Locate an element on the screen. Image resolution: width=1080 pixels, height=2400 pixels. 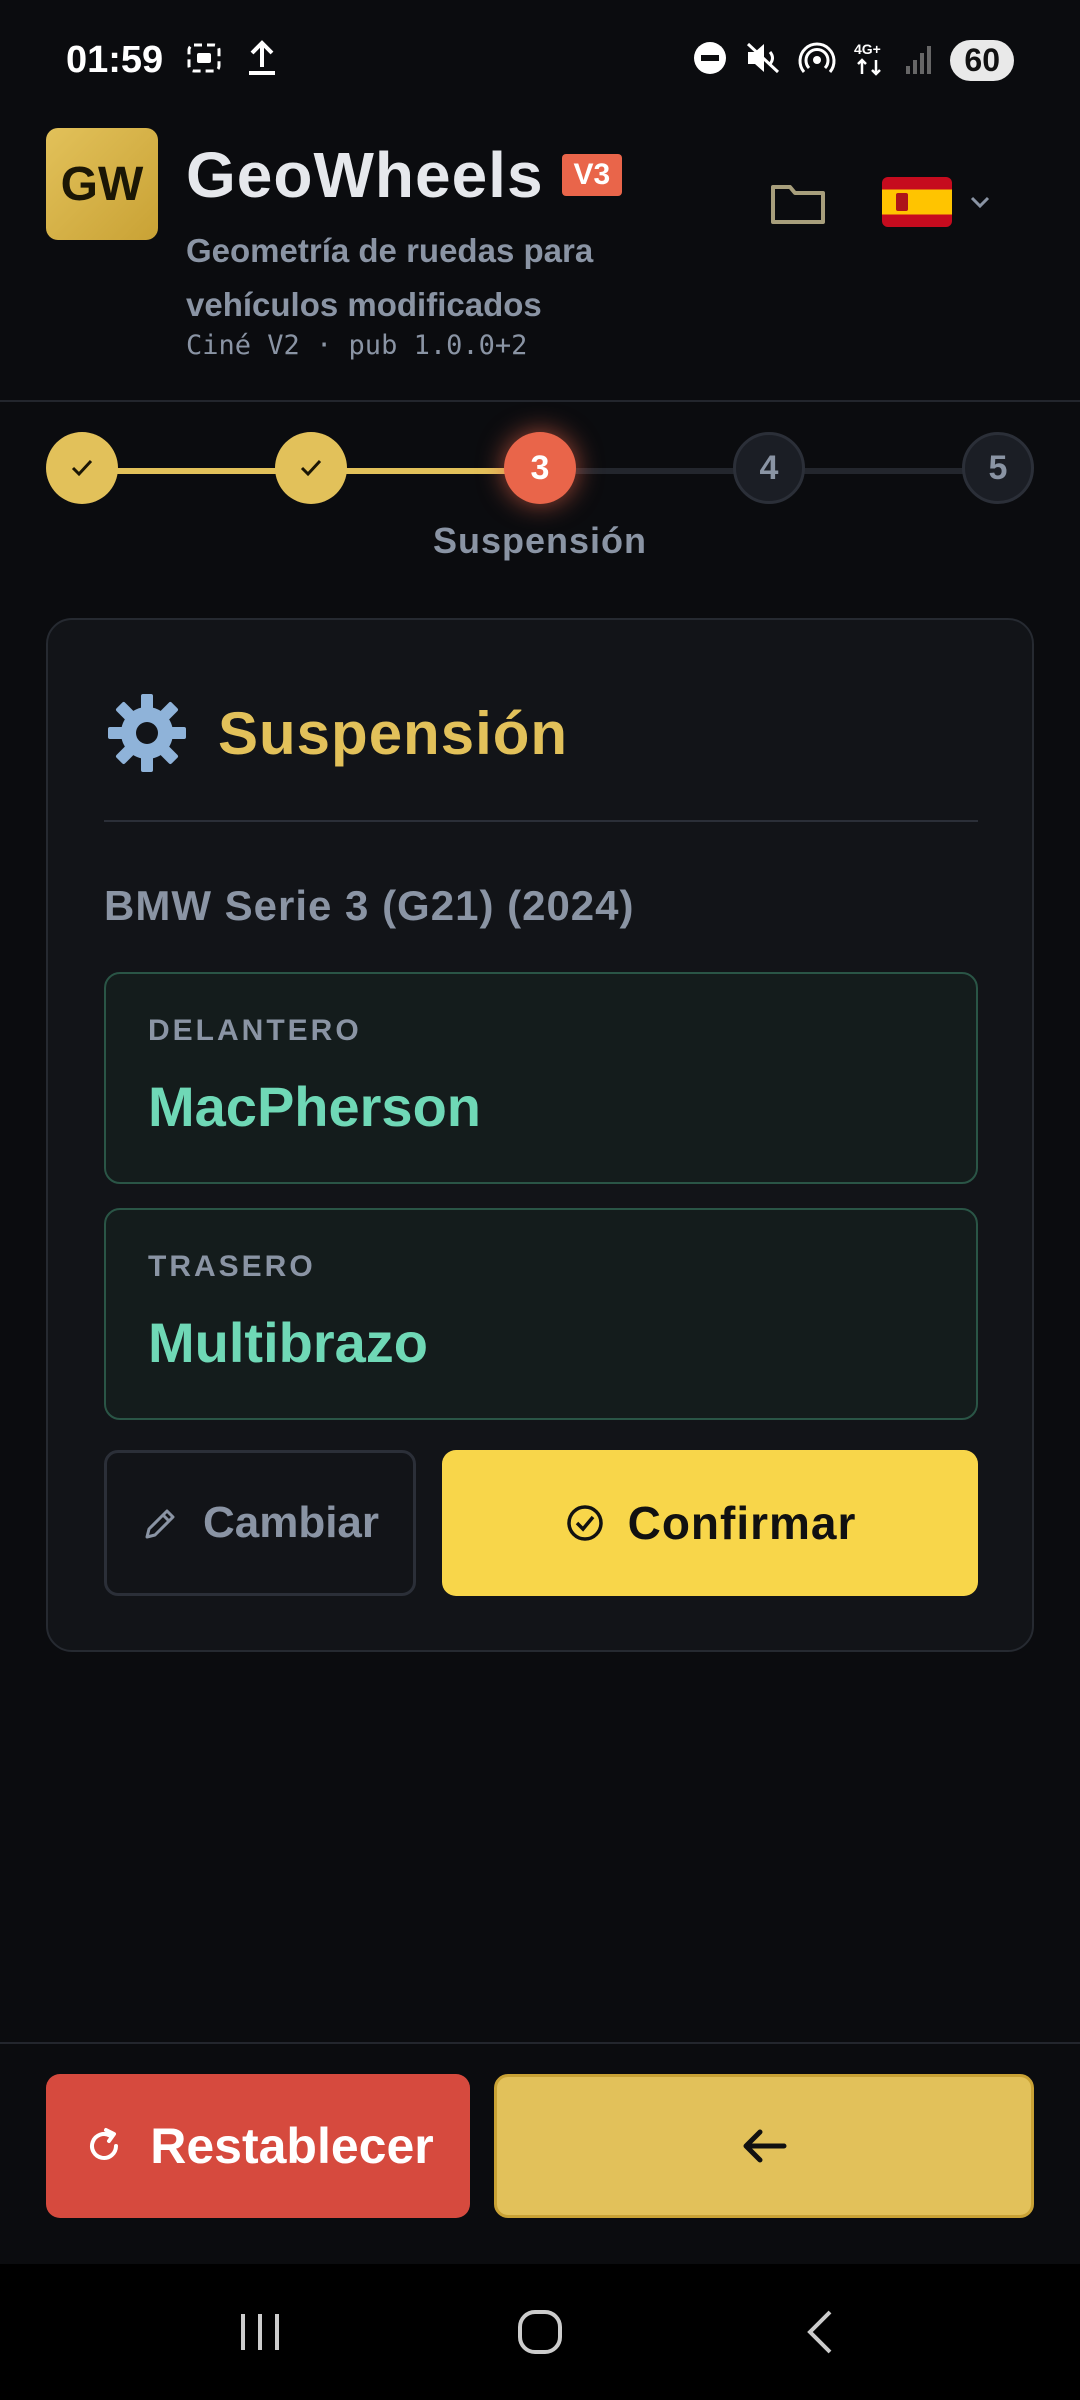
status-time: 01:59 is located at coordinates (115, 59).